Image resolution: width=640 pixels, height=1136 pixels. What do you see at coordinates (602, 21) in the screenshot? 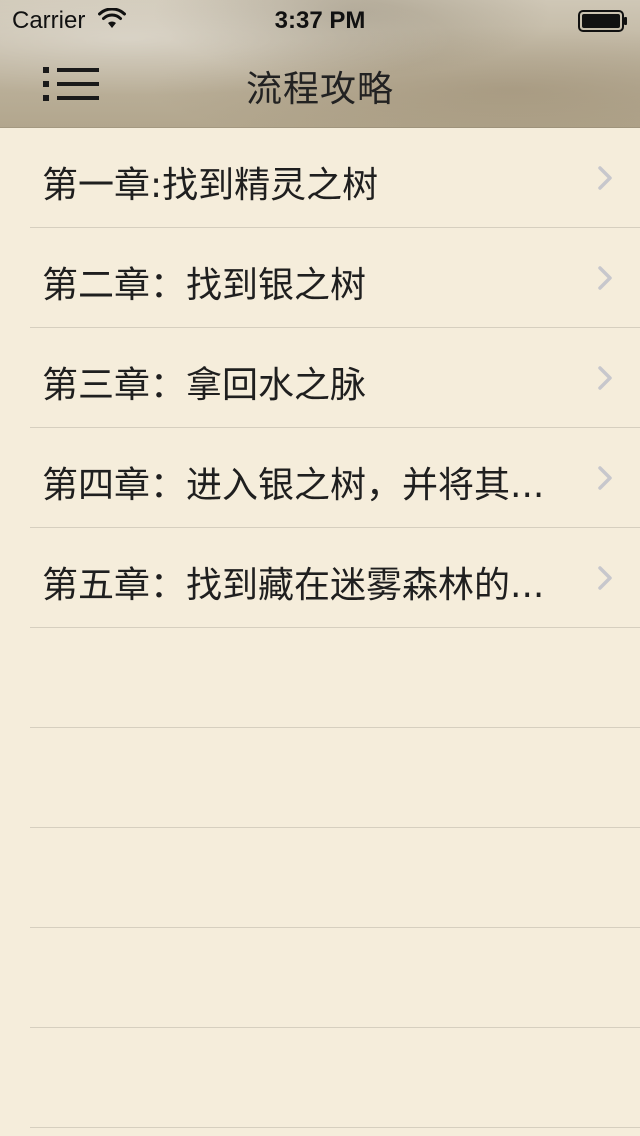
I see `battery-icon` at bounding box center [602, 21].